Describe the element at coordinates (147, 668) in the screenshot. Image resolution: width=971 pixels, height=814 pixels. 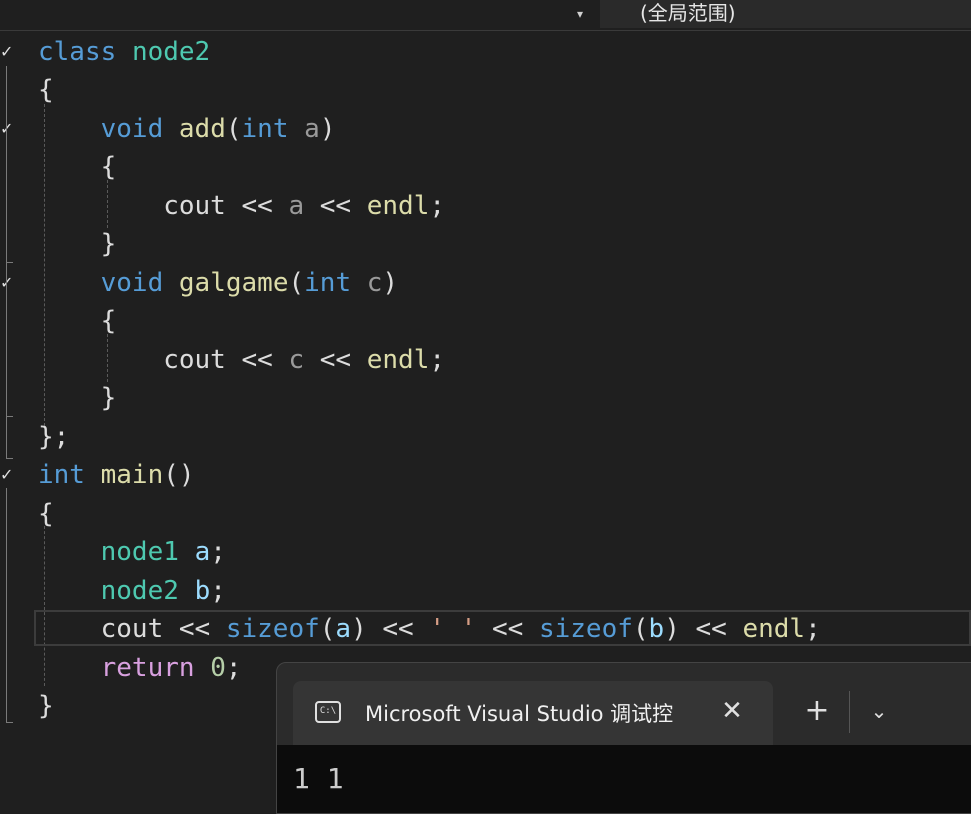
I see `code-token: return` at that location.